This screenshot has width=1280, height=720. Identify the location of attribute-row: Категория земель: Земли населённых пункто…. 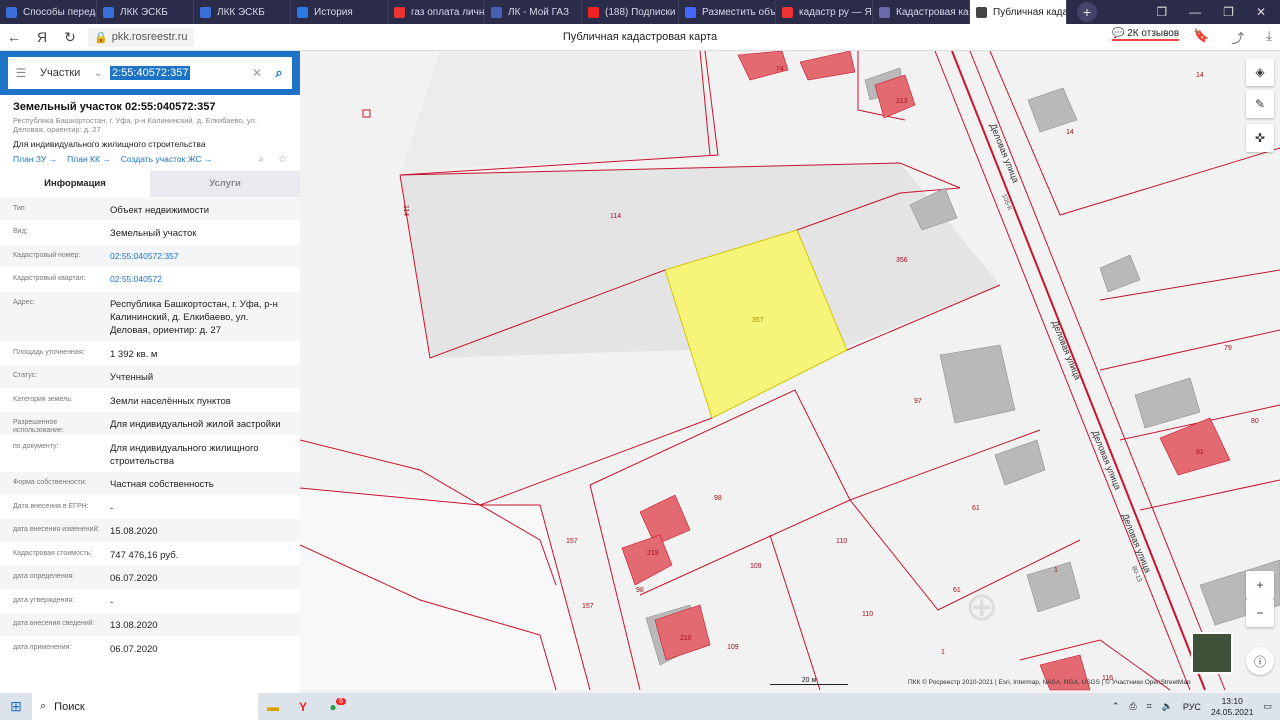
(150, 399).